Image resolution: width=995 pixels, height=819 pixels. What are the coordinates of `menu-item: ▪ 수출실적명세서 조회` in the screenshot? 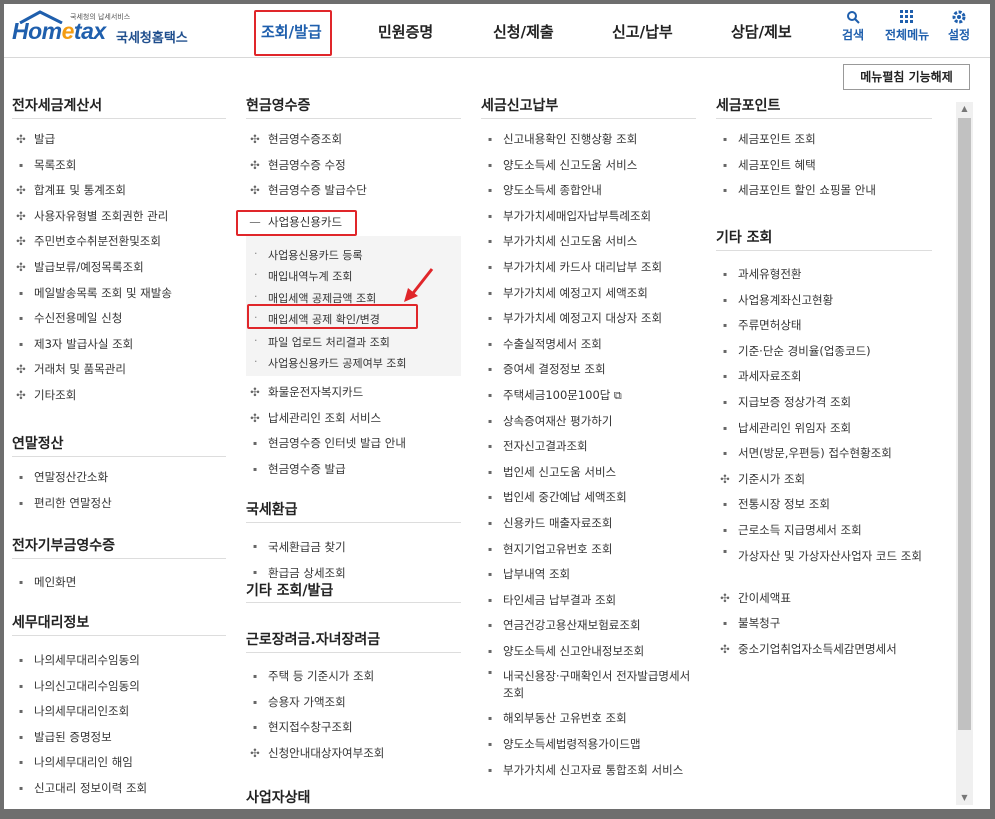 It's located at (588, 345).